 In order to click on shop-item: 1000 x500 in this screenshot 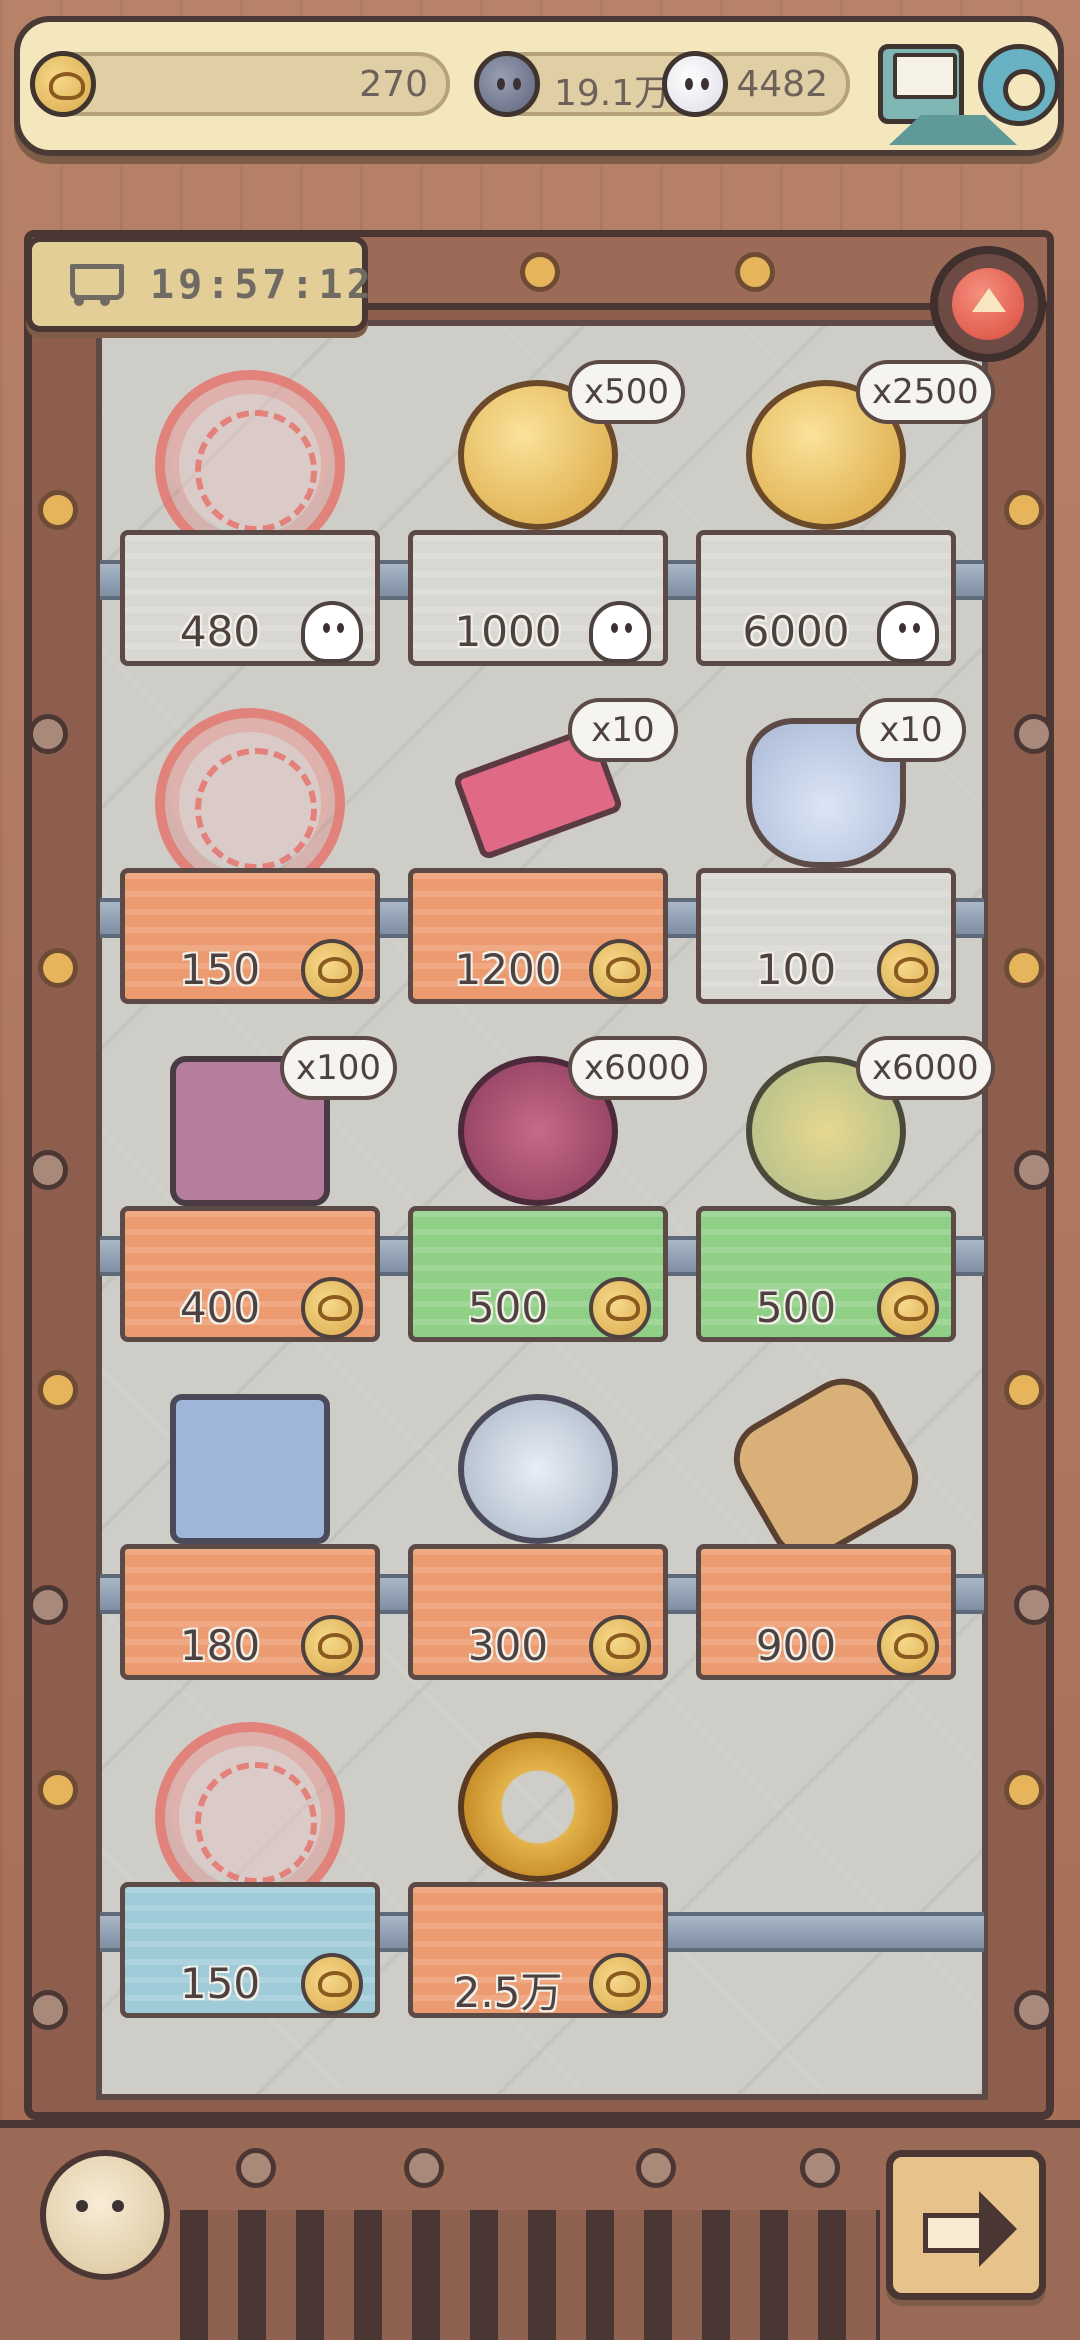, I will do `click(547, 513)`.